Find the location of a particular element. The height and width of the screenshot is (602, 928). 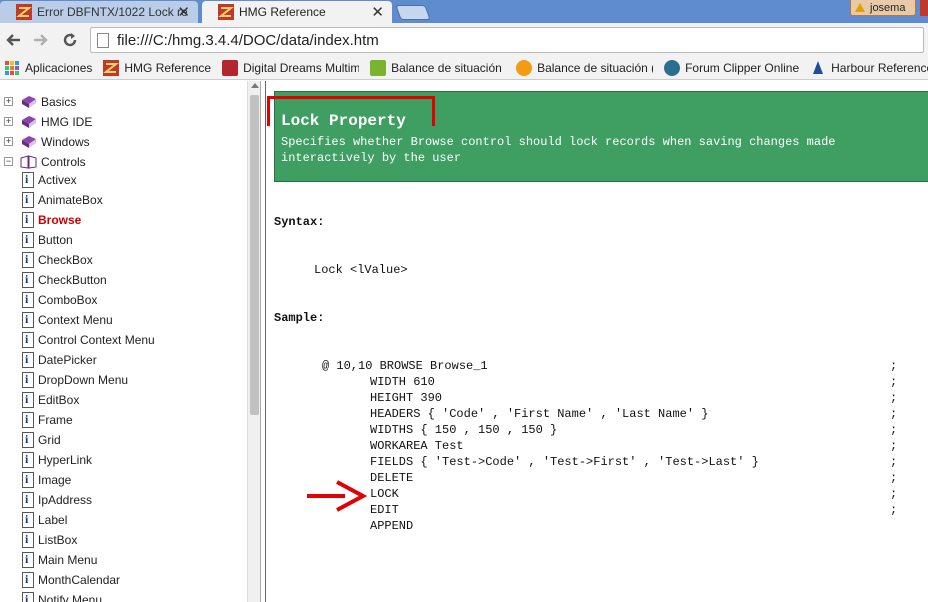

page-icon is located at coordinates (103, 40).